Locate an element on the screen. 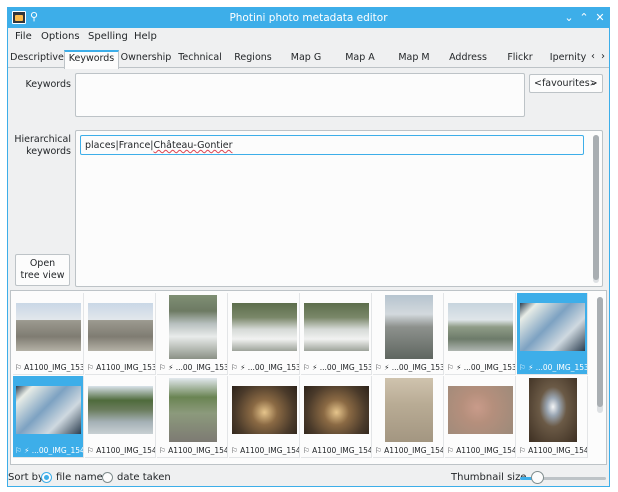 The image size is (618, 492). tab-keywords: Keywords is located at coordinates (91, 59).